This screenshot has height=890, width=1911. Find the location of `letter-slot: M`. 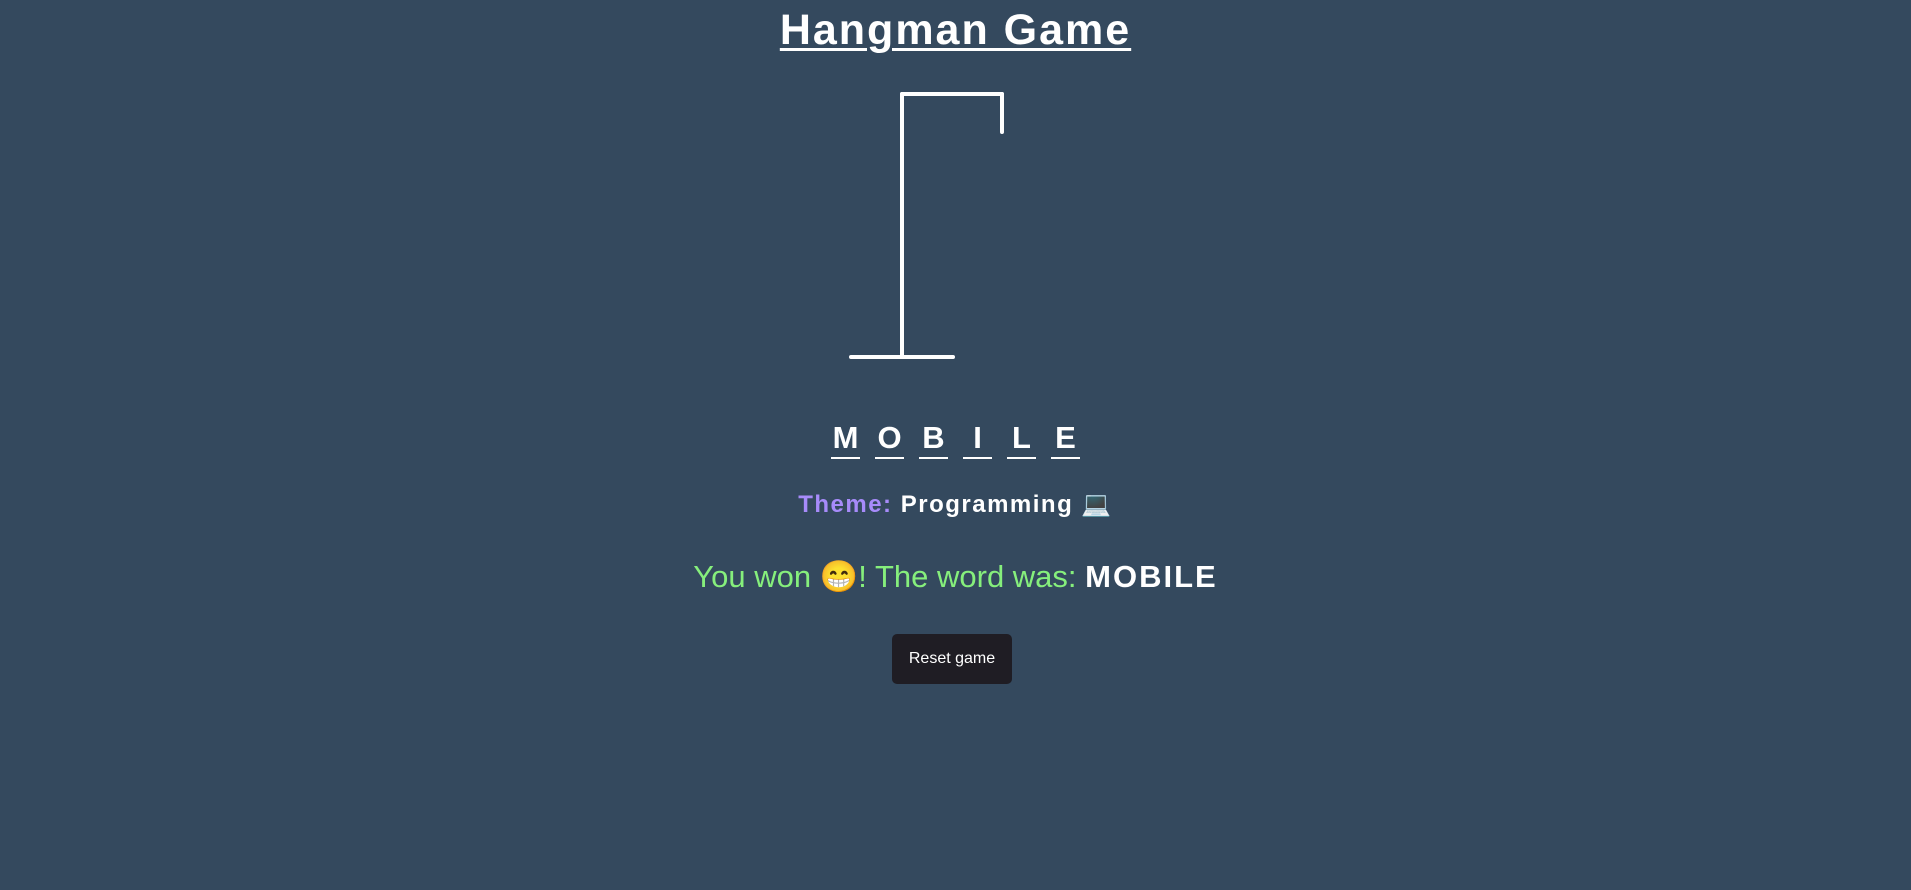

letter-slot: M is located at coordinates (845, 439).